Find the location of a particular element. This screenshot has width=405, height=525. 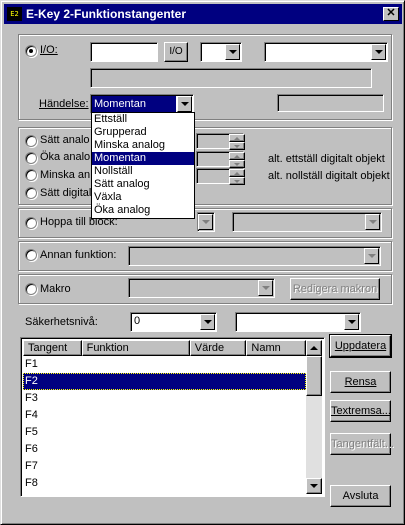

io-label: I/O: is located at coordinates (49, 50).